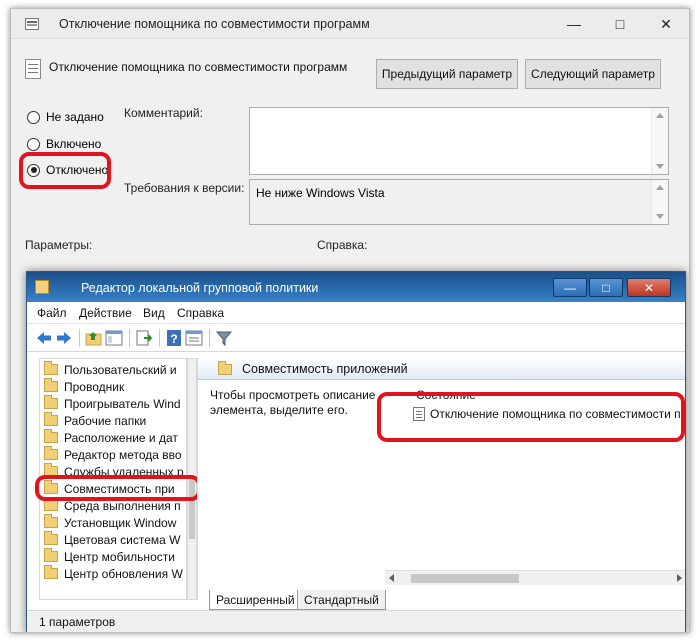  What do you see at coordinates (535, 577) in the screenshot?
I see `horizontal-scrollbar` at bounding box center [535, 577].